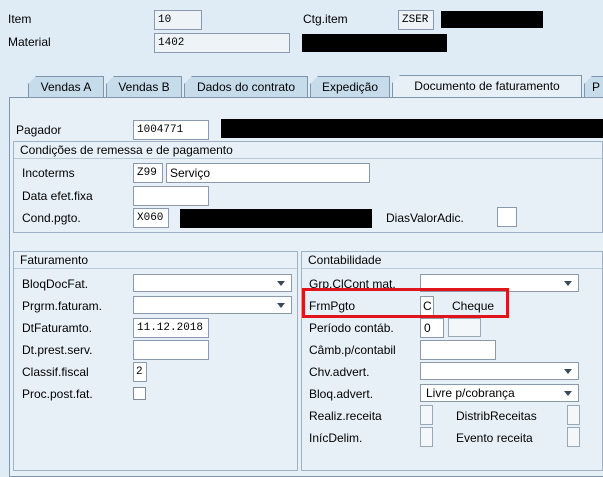  Describe the element at coordinates (222, 43) in the screenshot. I see `material-field: 1402` at that location.